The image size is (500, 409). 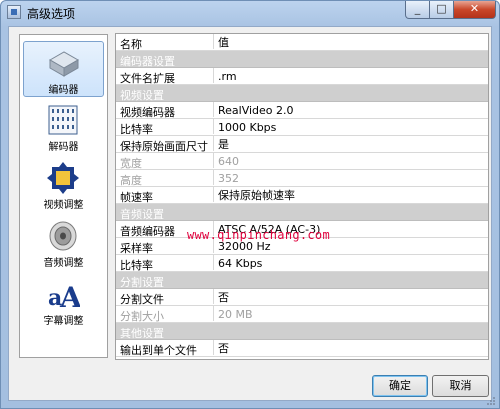 What do you see at coordinates (63, 120) in the screenshot?
I see `decoder-icon` at bounding box center [63, 120].